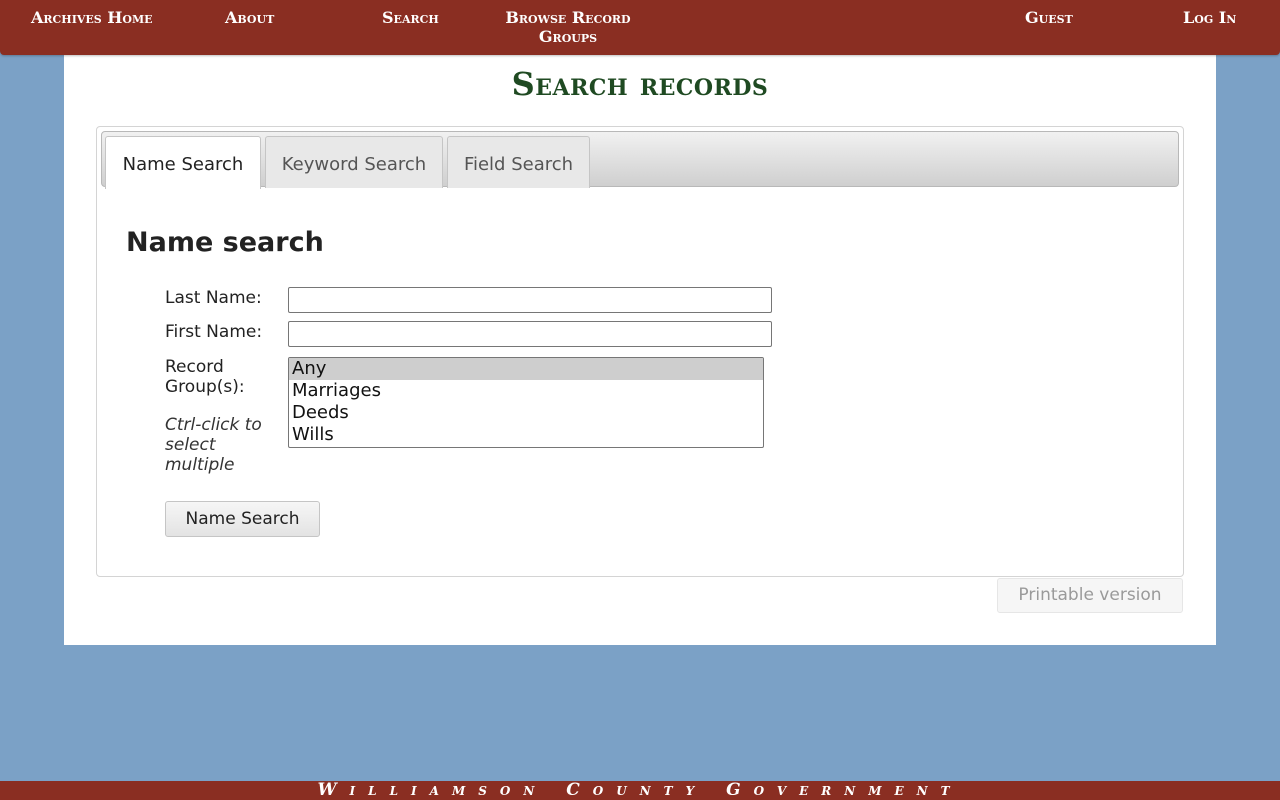 This screenshot has width=1280, height=800. Describe the element at coordinates (214, 332) in the screenshot. I see `first-name-label: First Name:` at that location.